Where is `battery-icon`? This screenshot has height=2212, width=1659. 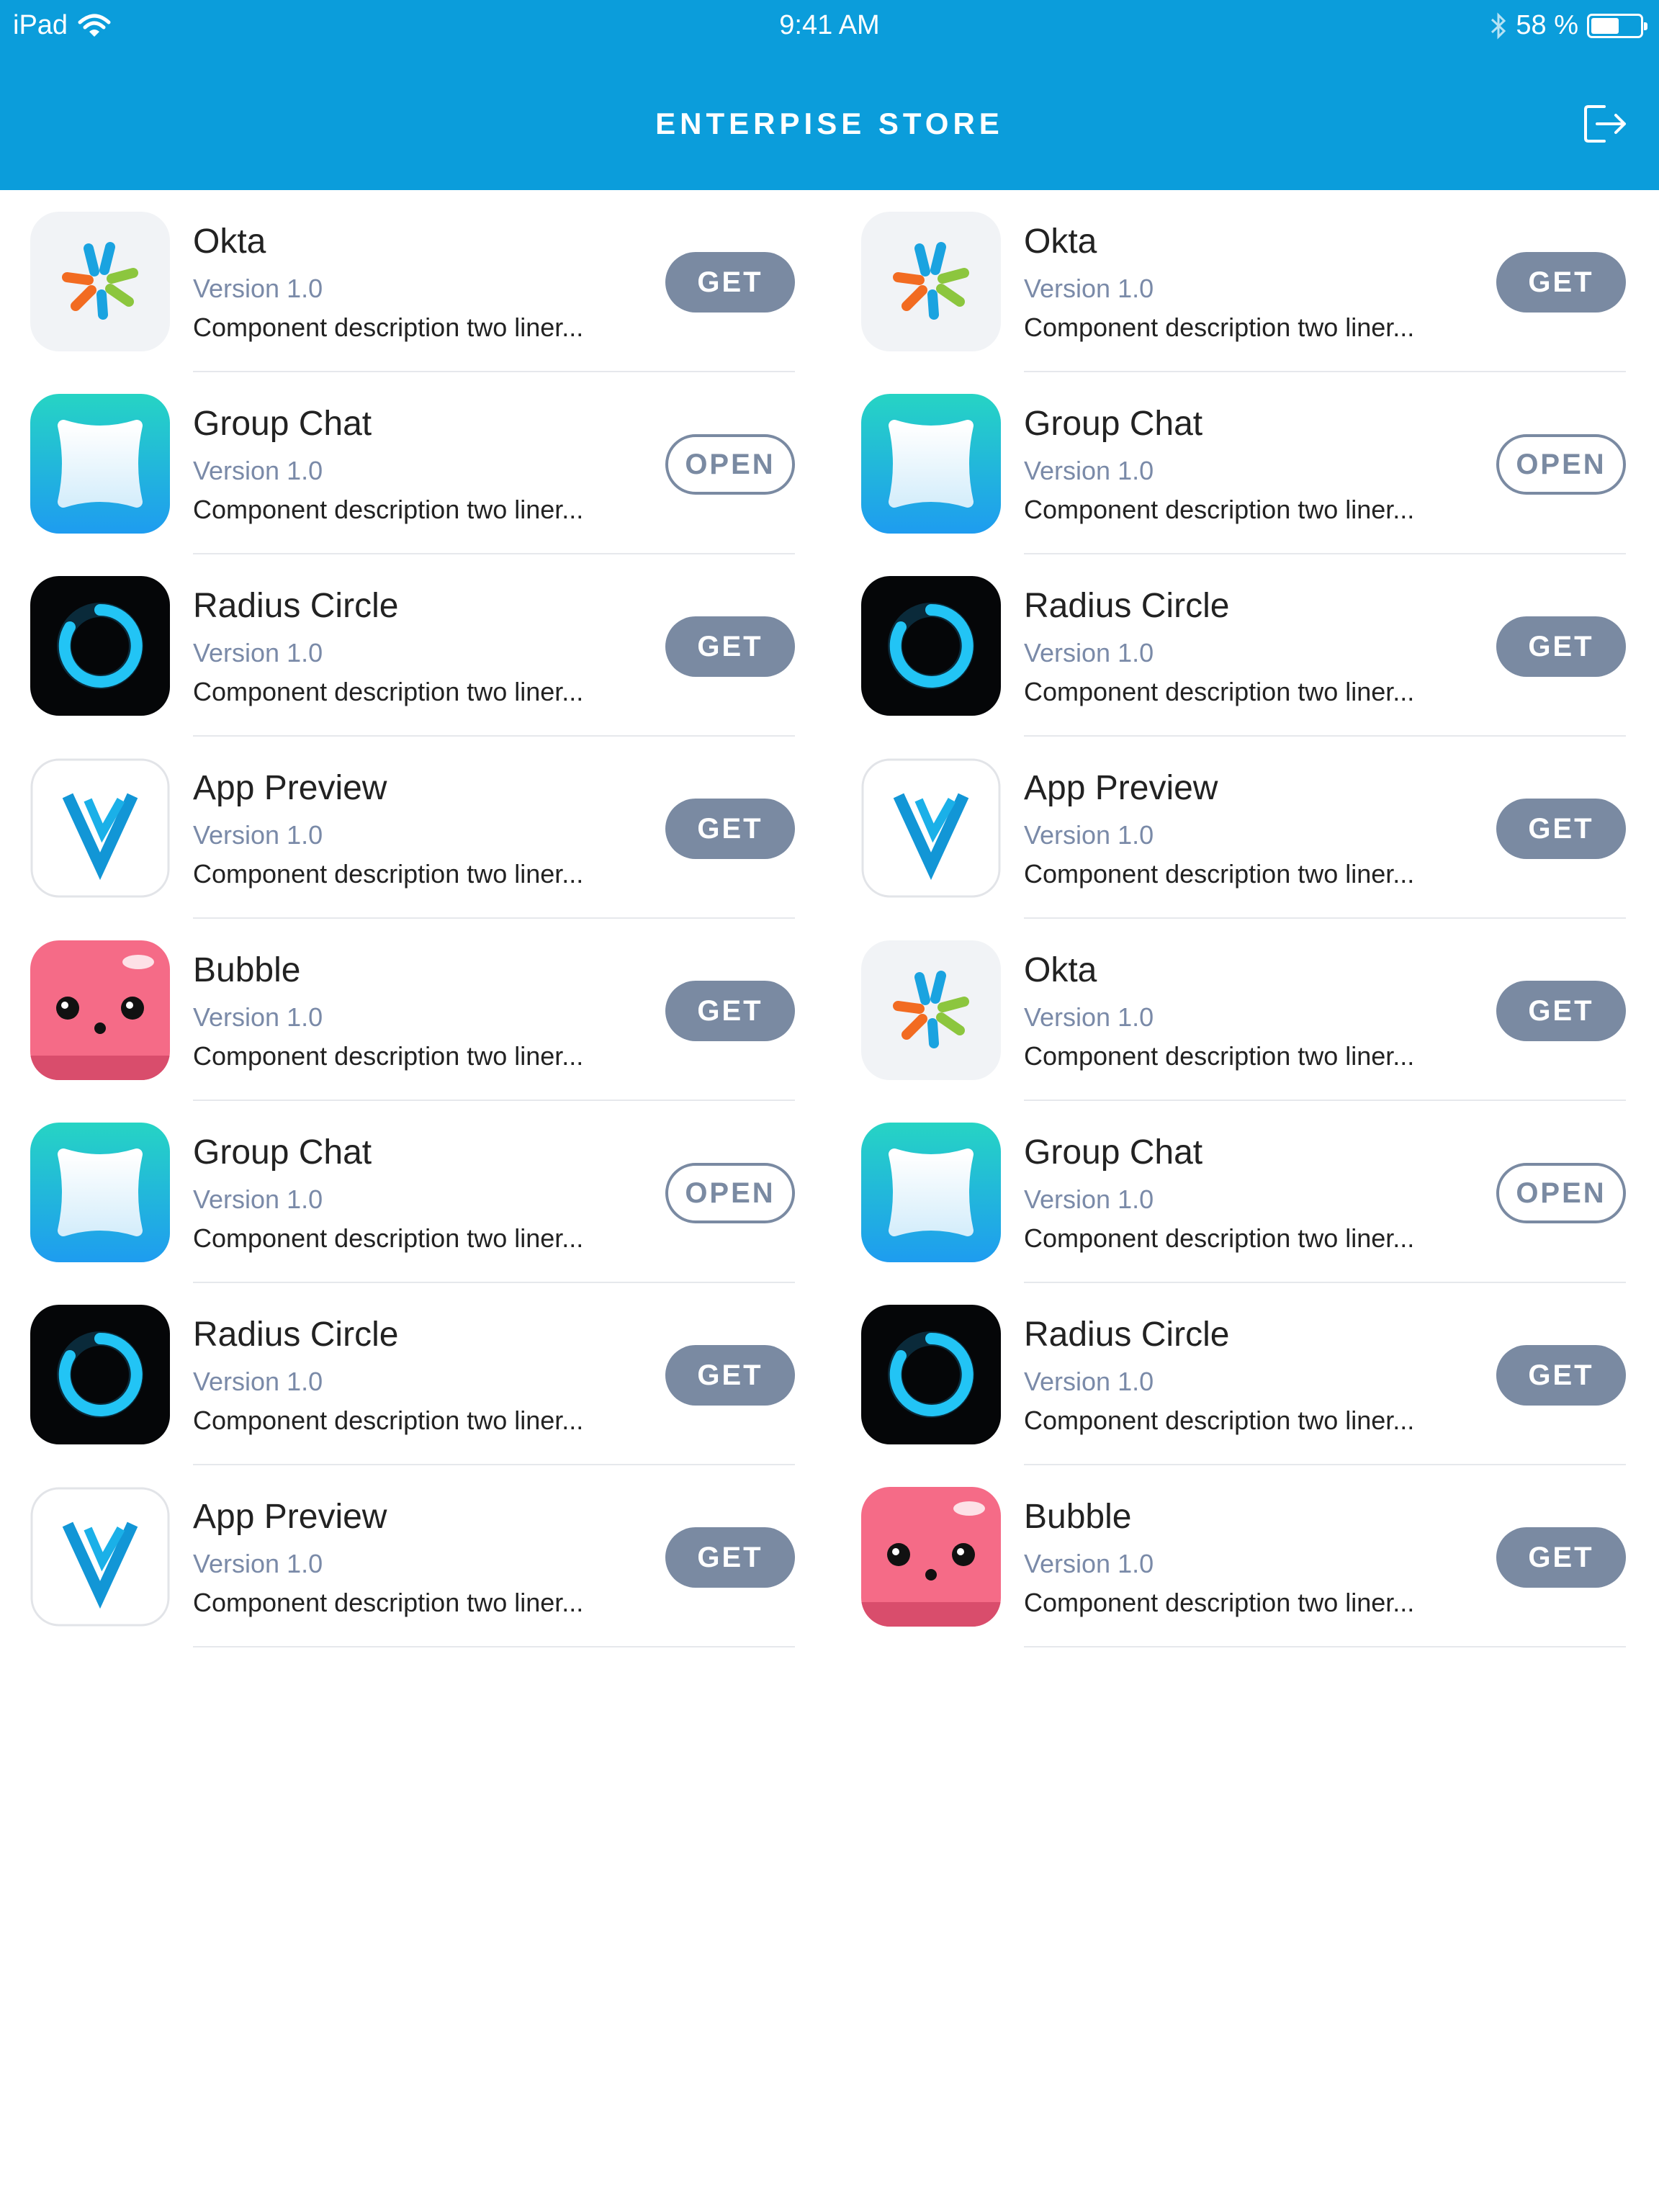 battery-icon is located at coordinates (1617, 25).